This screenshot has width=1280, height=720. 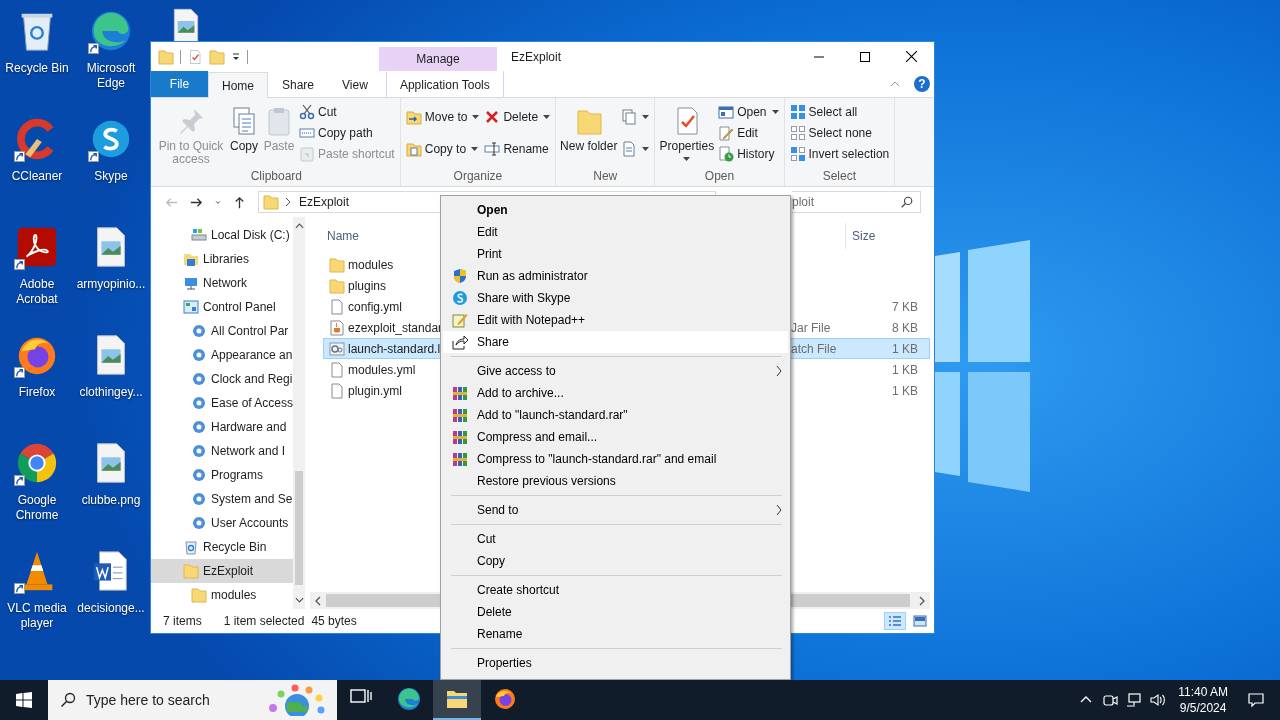 What do you see at coordinates (839, 176) in the screenshot?
I see `group-label: Select` at bounding box center [839, 176].